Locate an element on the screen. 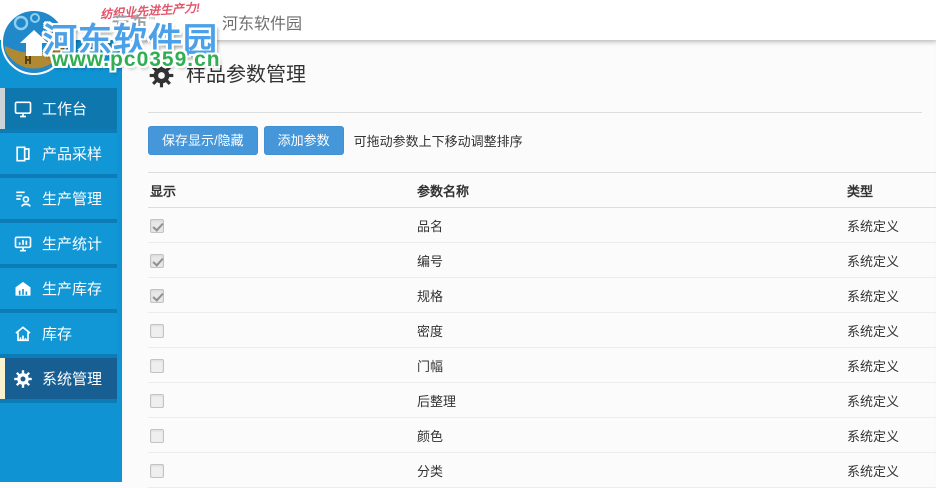  sidebar-item-label: 产品采样 is located at coordinates (72, 154).